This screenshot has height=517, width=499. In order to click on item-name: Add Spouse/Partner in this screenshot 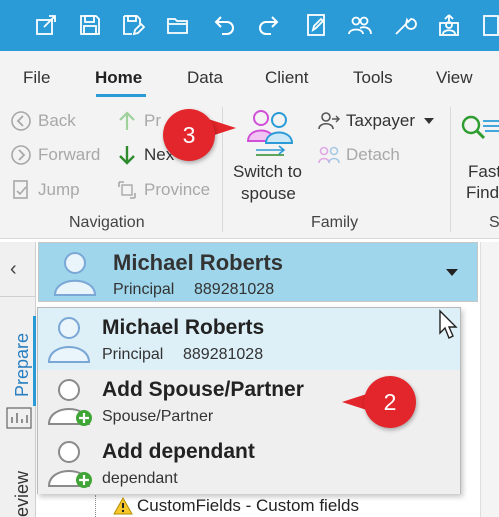, I will do `click(203, 389)`.